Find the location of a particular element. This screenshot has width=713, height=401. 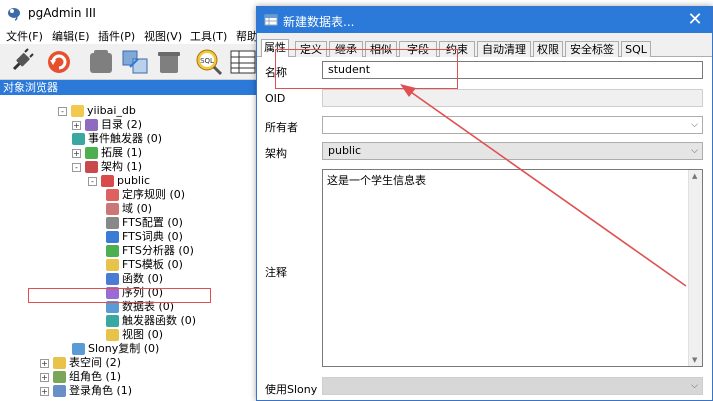

fts-template-icon is located at coordinates (112, 265).